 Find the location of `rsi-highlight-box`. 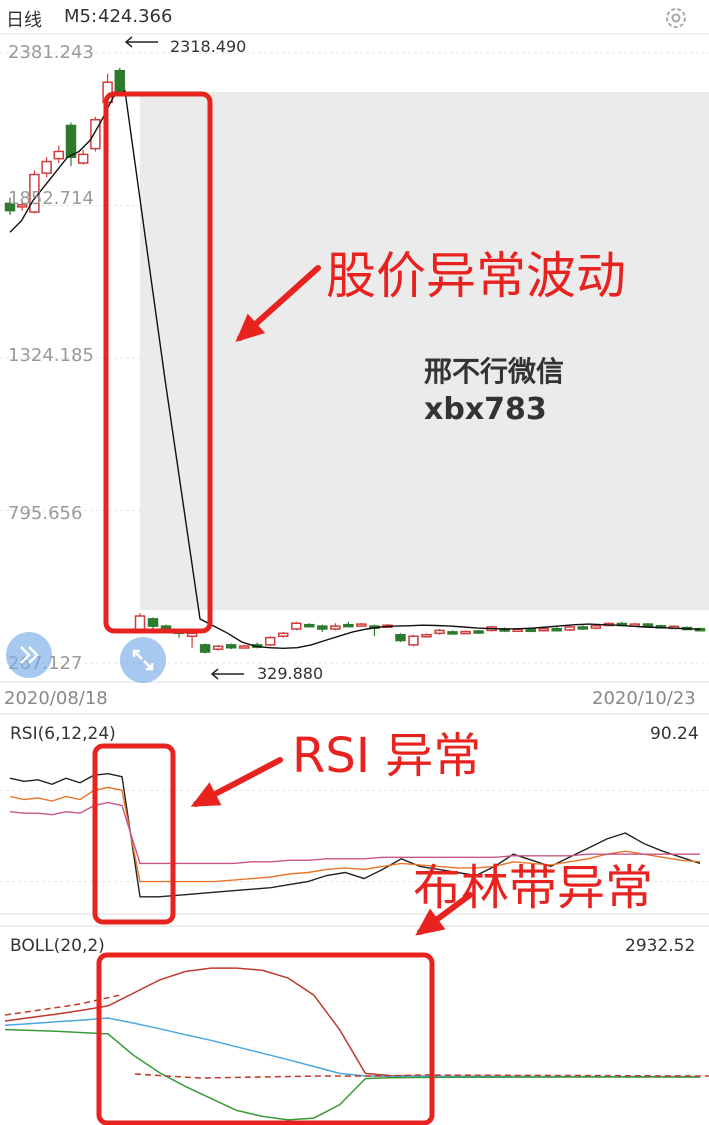

rsi-highlight-box is located at coordinates (134, 834).